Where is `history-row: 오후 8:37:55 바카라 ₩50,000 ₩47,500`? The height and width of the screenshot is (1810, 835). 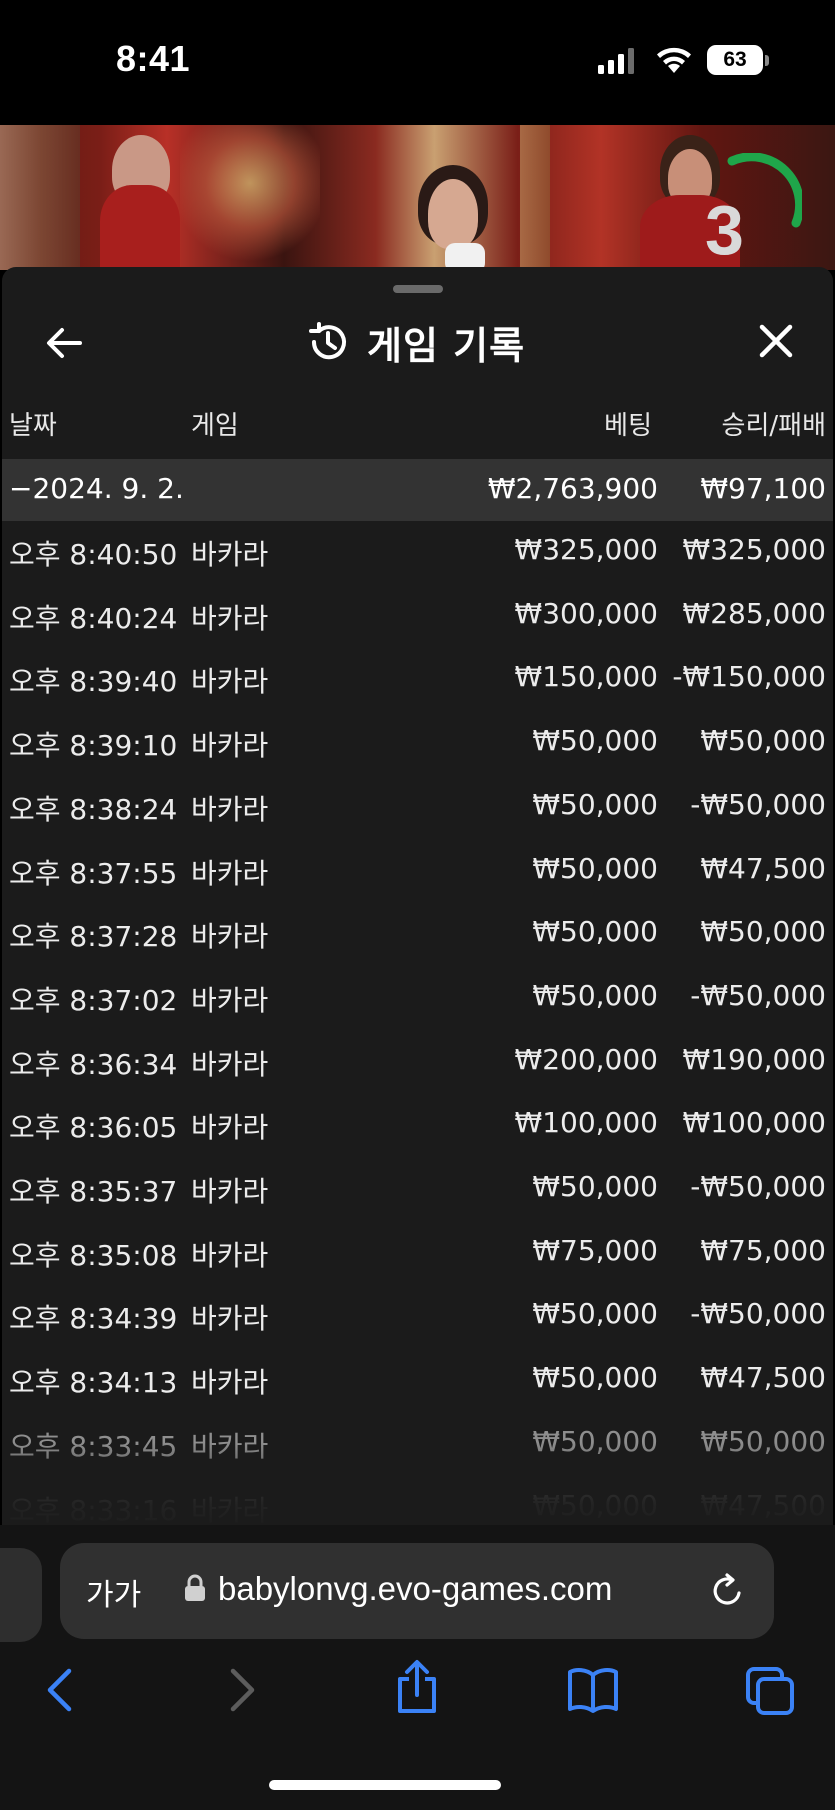 history-row: 오후 8:37:55 바카라 ₩50,000 ₩47,500 is located at coordinates (417, 870).